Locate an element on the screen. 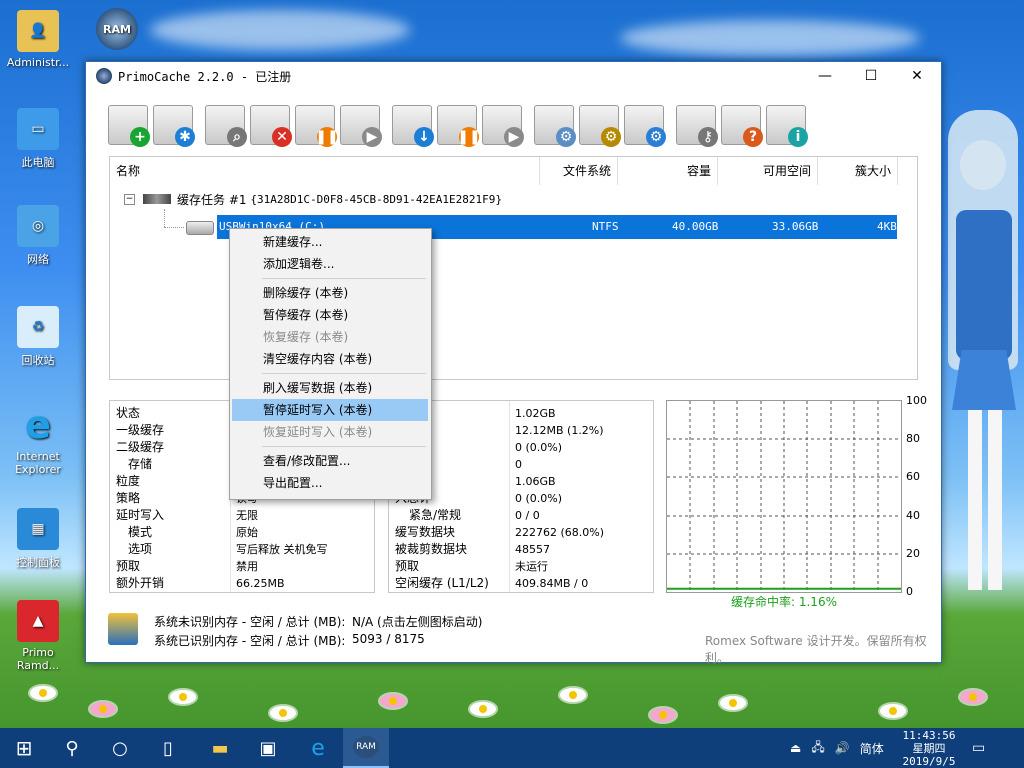  column-header-capacity: 容量 is located at coordinates (668, 171).